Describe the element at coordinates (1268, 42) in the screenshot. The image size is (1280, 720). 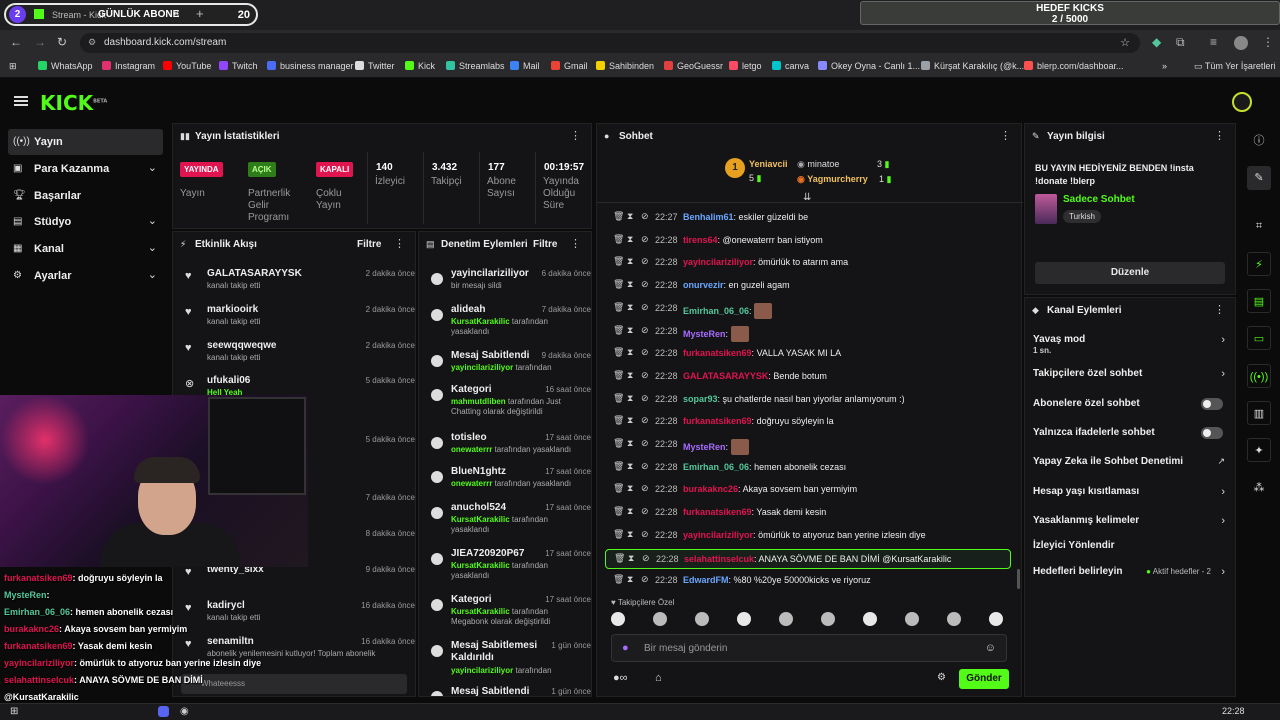
I see `menu-icon: ⋮` at that location.